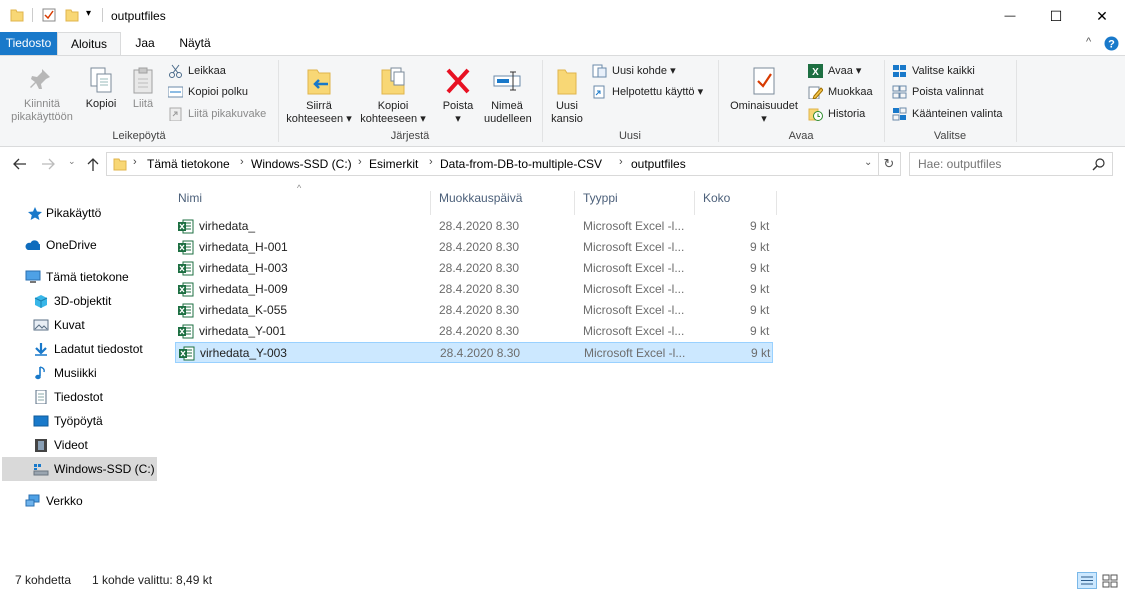  What do you see at coordinates (80, 373) in the screenshot?
I see `nav-music: Musiikki` at bounding box center [80, 373].